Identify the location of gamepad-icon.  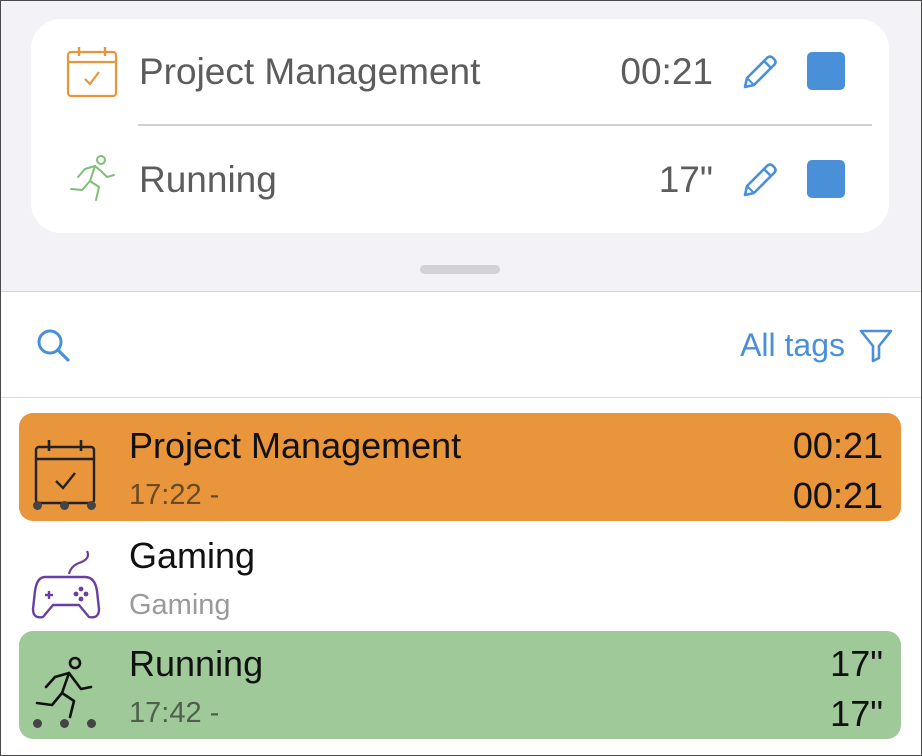
(66, 584).